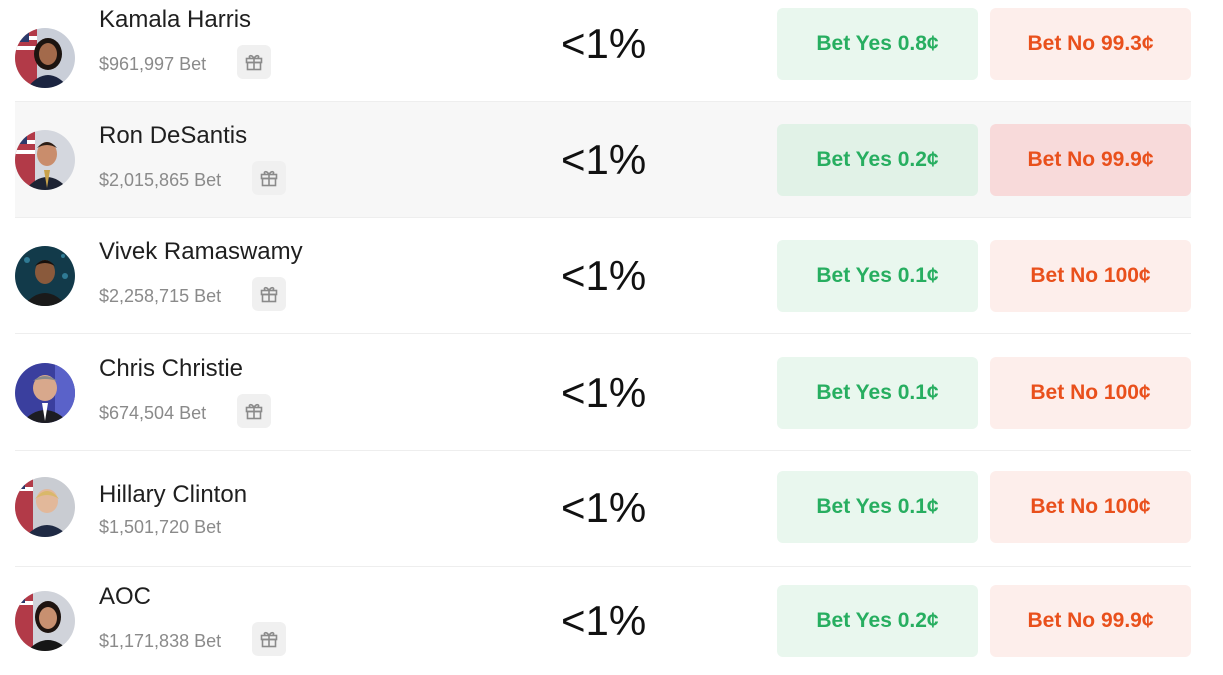 The image size is (1223, 675). I want to click on bet-volume: $961,997 Bet, so click(153, 64).